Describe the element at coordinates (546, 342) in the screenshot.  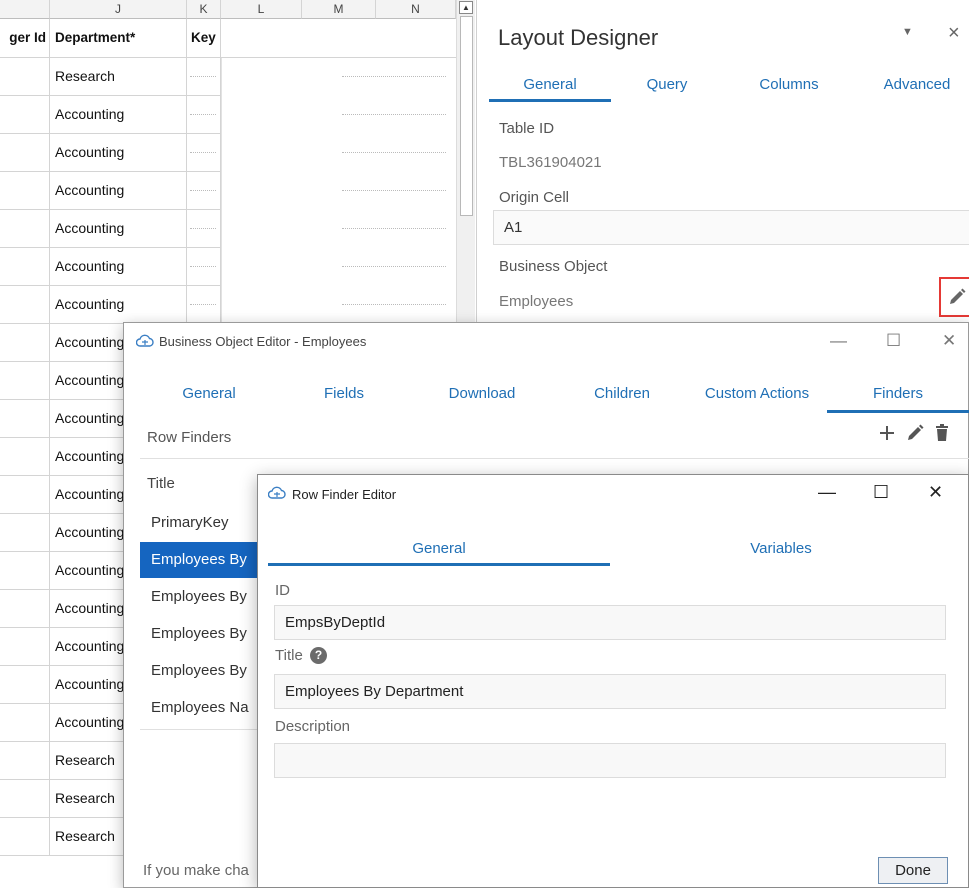
I see `dialog-titlebar: Business Object Editor - Employees — ☐ ✕` at that location.